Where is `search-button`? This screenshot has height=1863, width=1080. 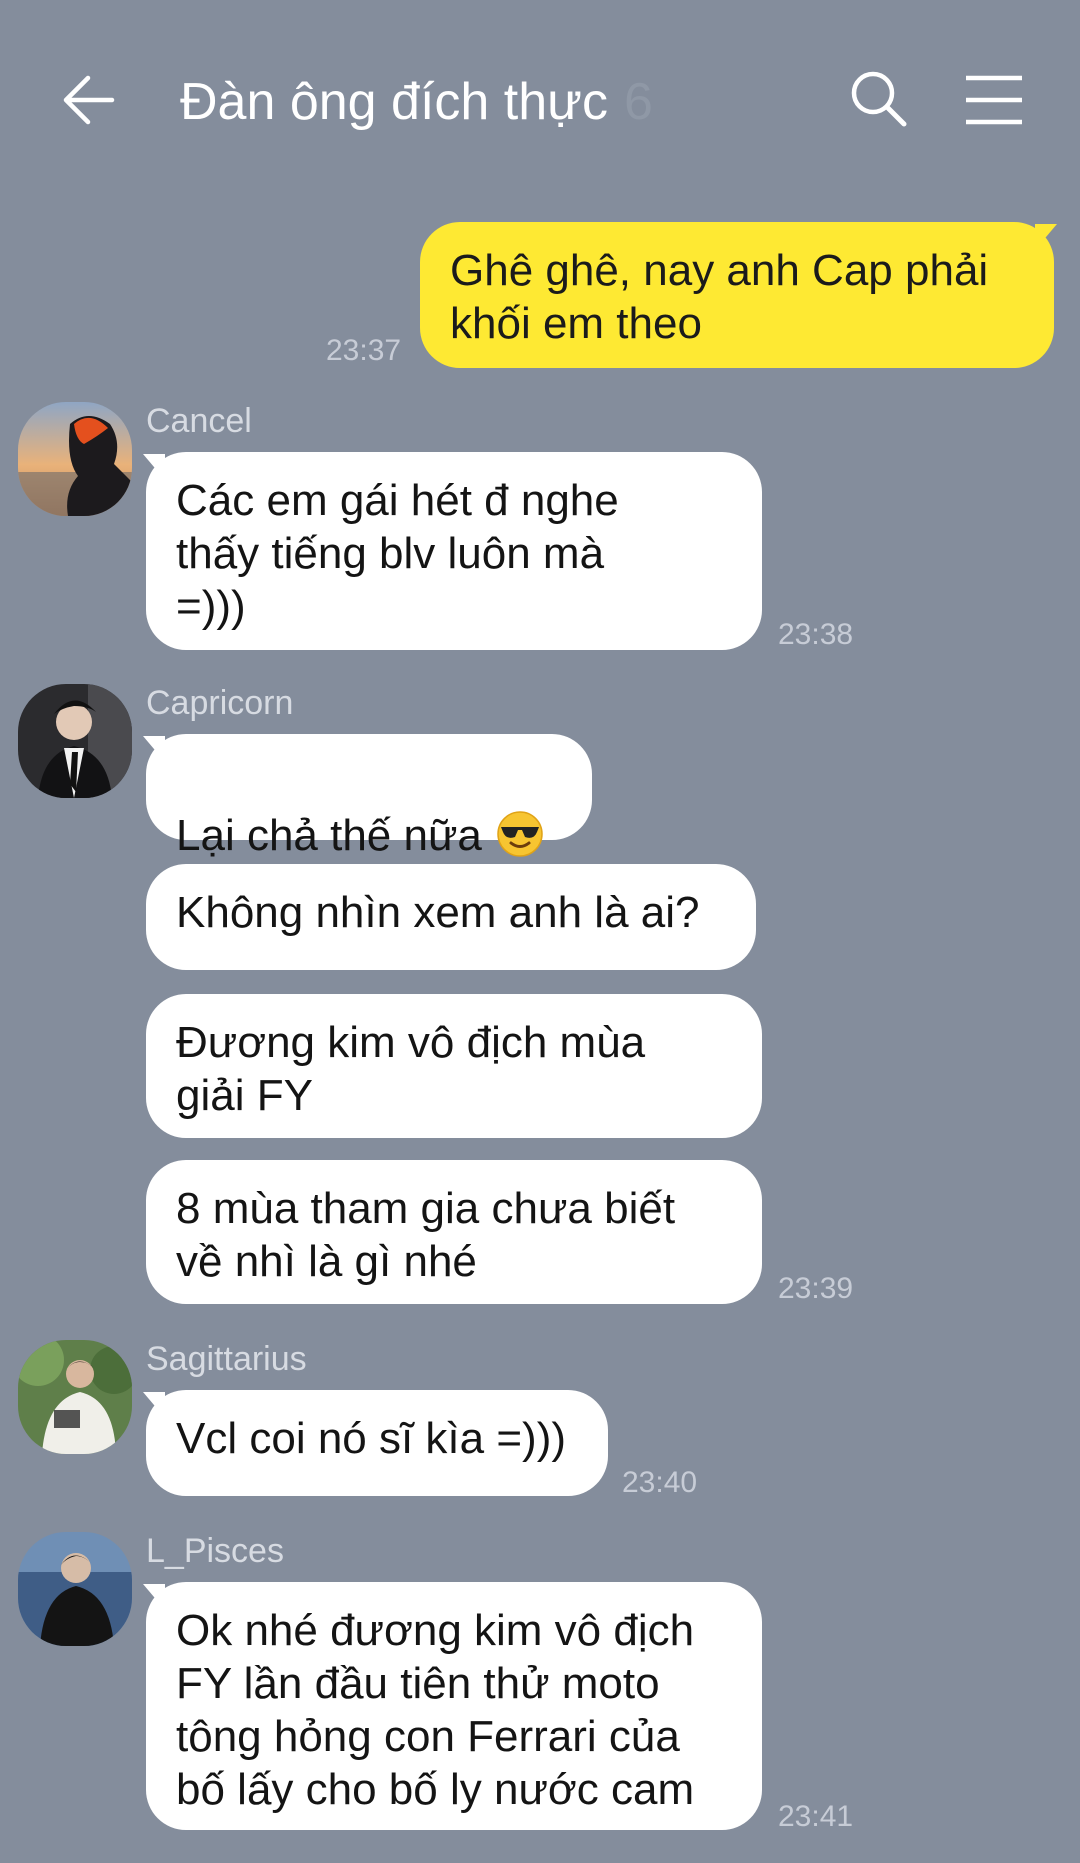 search-button is located at coordinates (878, 98).